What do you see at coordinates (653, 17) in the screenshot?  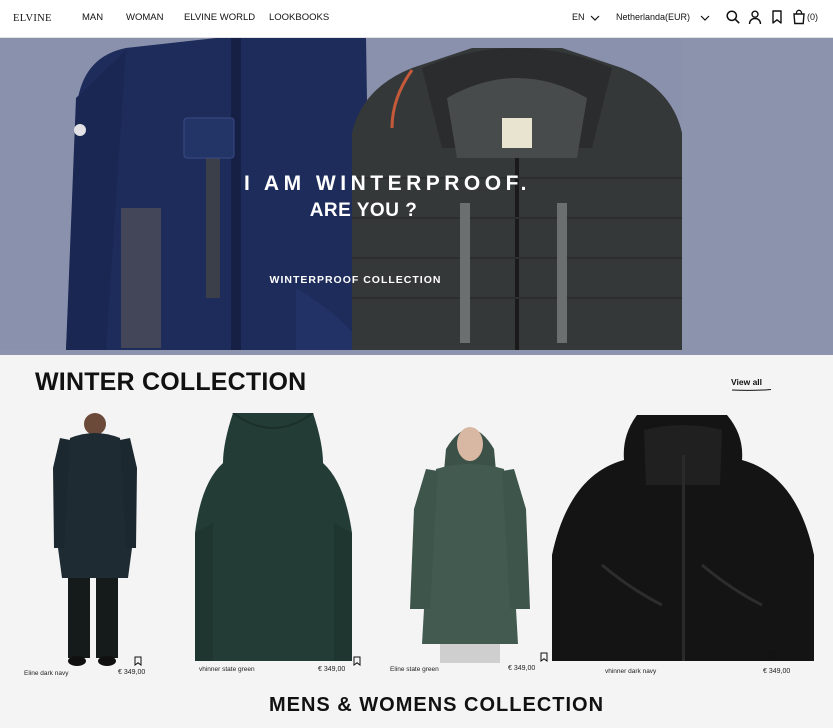 I see `region-select: Netherlanda(EUR)` at bounding box center [653, 17].